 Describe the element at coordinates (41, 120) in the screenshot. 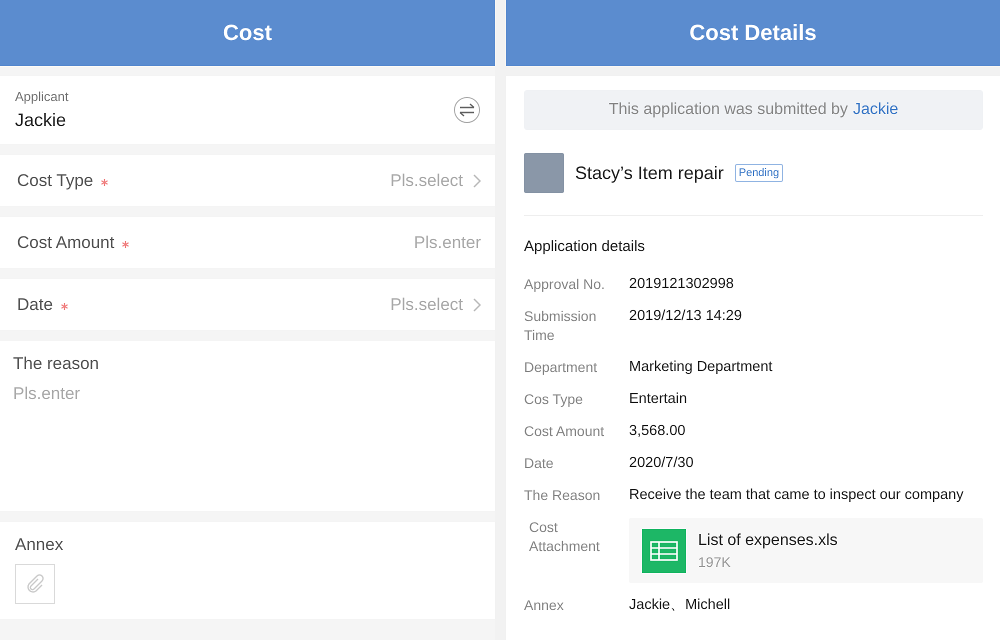

I see `applicant-name: Jackie` at that location.